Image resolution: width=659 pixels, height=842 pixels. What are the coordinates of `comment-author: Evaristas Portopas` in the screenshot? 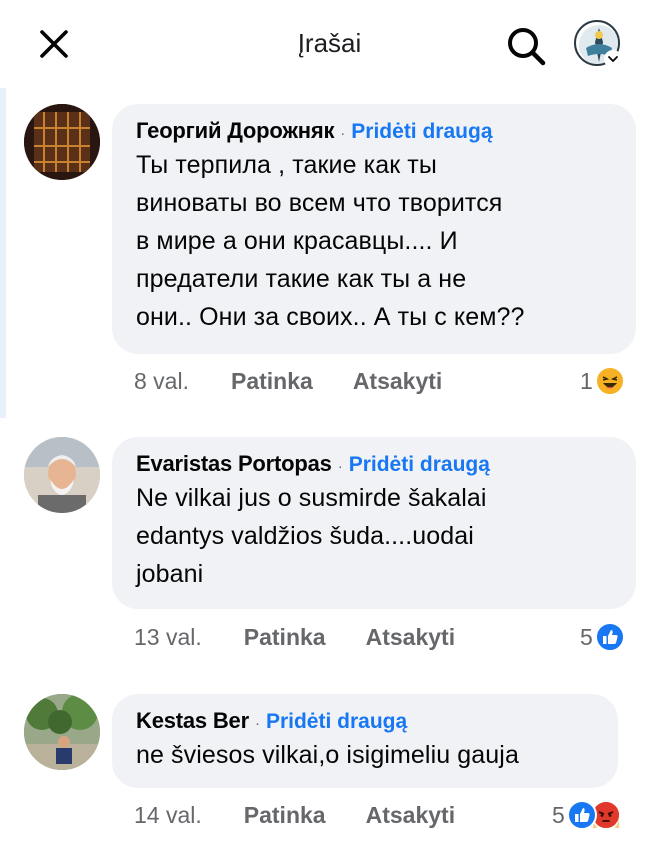 It's located at (234, 464).